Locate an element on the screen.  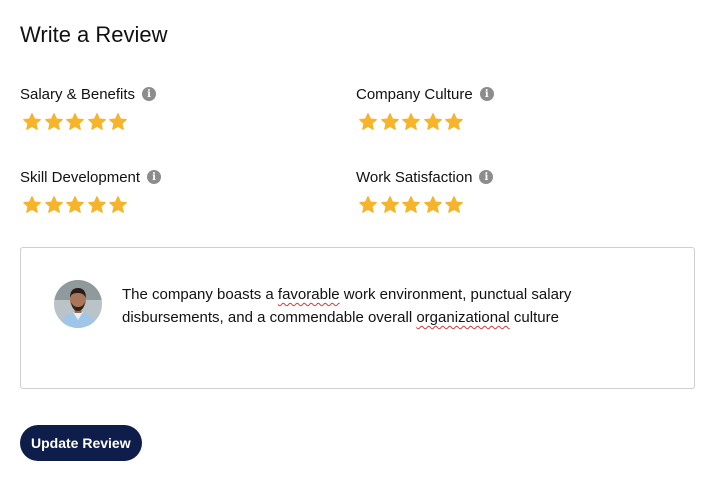
rating-company-culture: Company Culture i is located at coordinates (506, 108).